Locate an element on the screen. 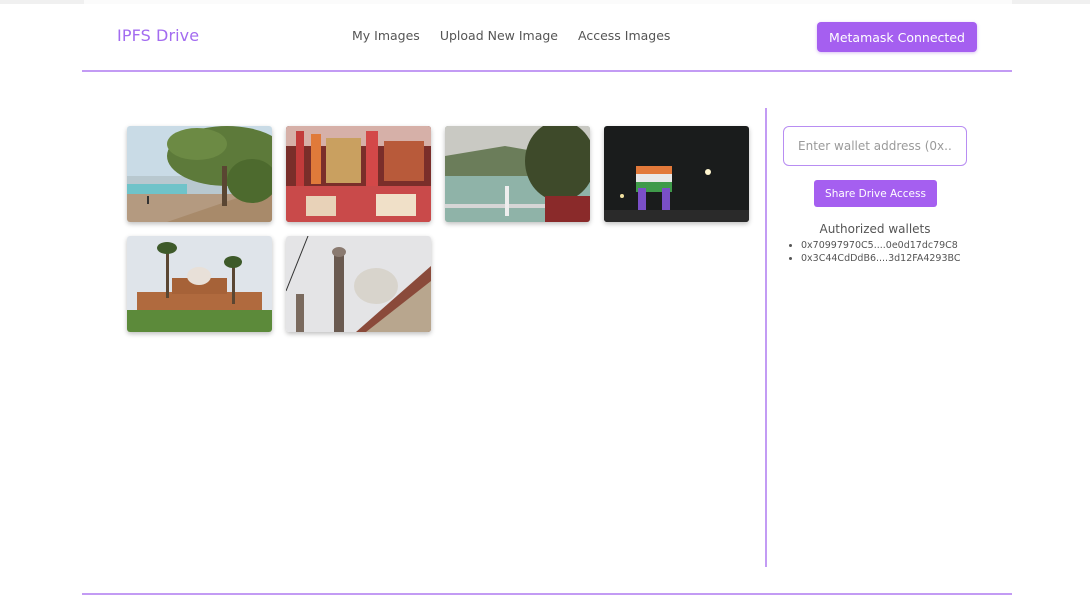  humayun-tomb-image is located at coordinates (199, 284).